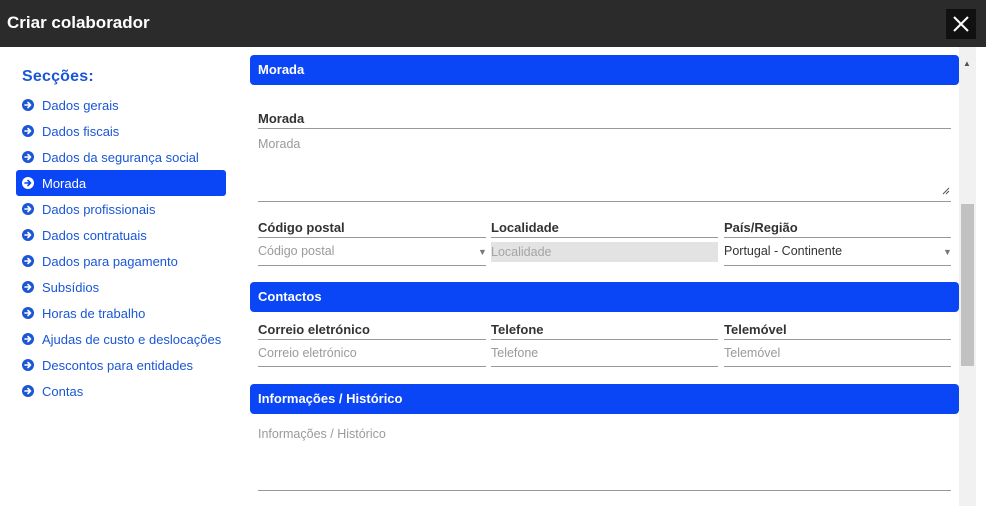 This screenshot has width=986, height=506. I want to click on dialog-titlebar: Criar colaborador, so click(493, 23).